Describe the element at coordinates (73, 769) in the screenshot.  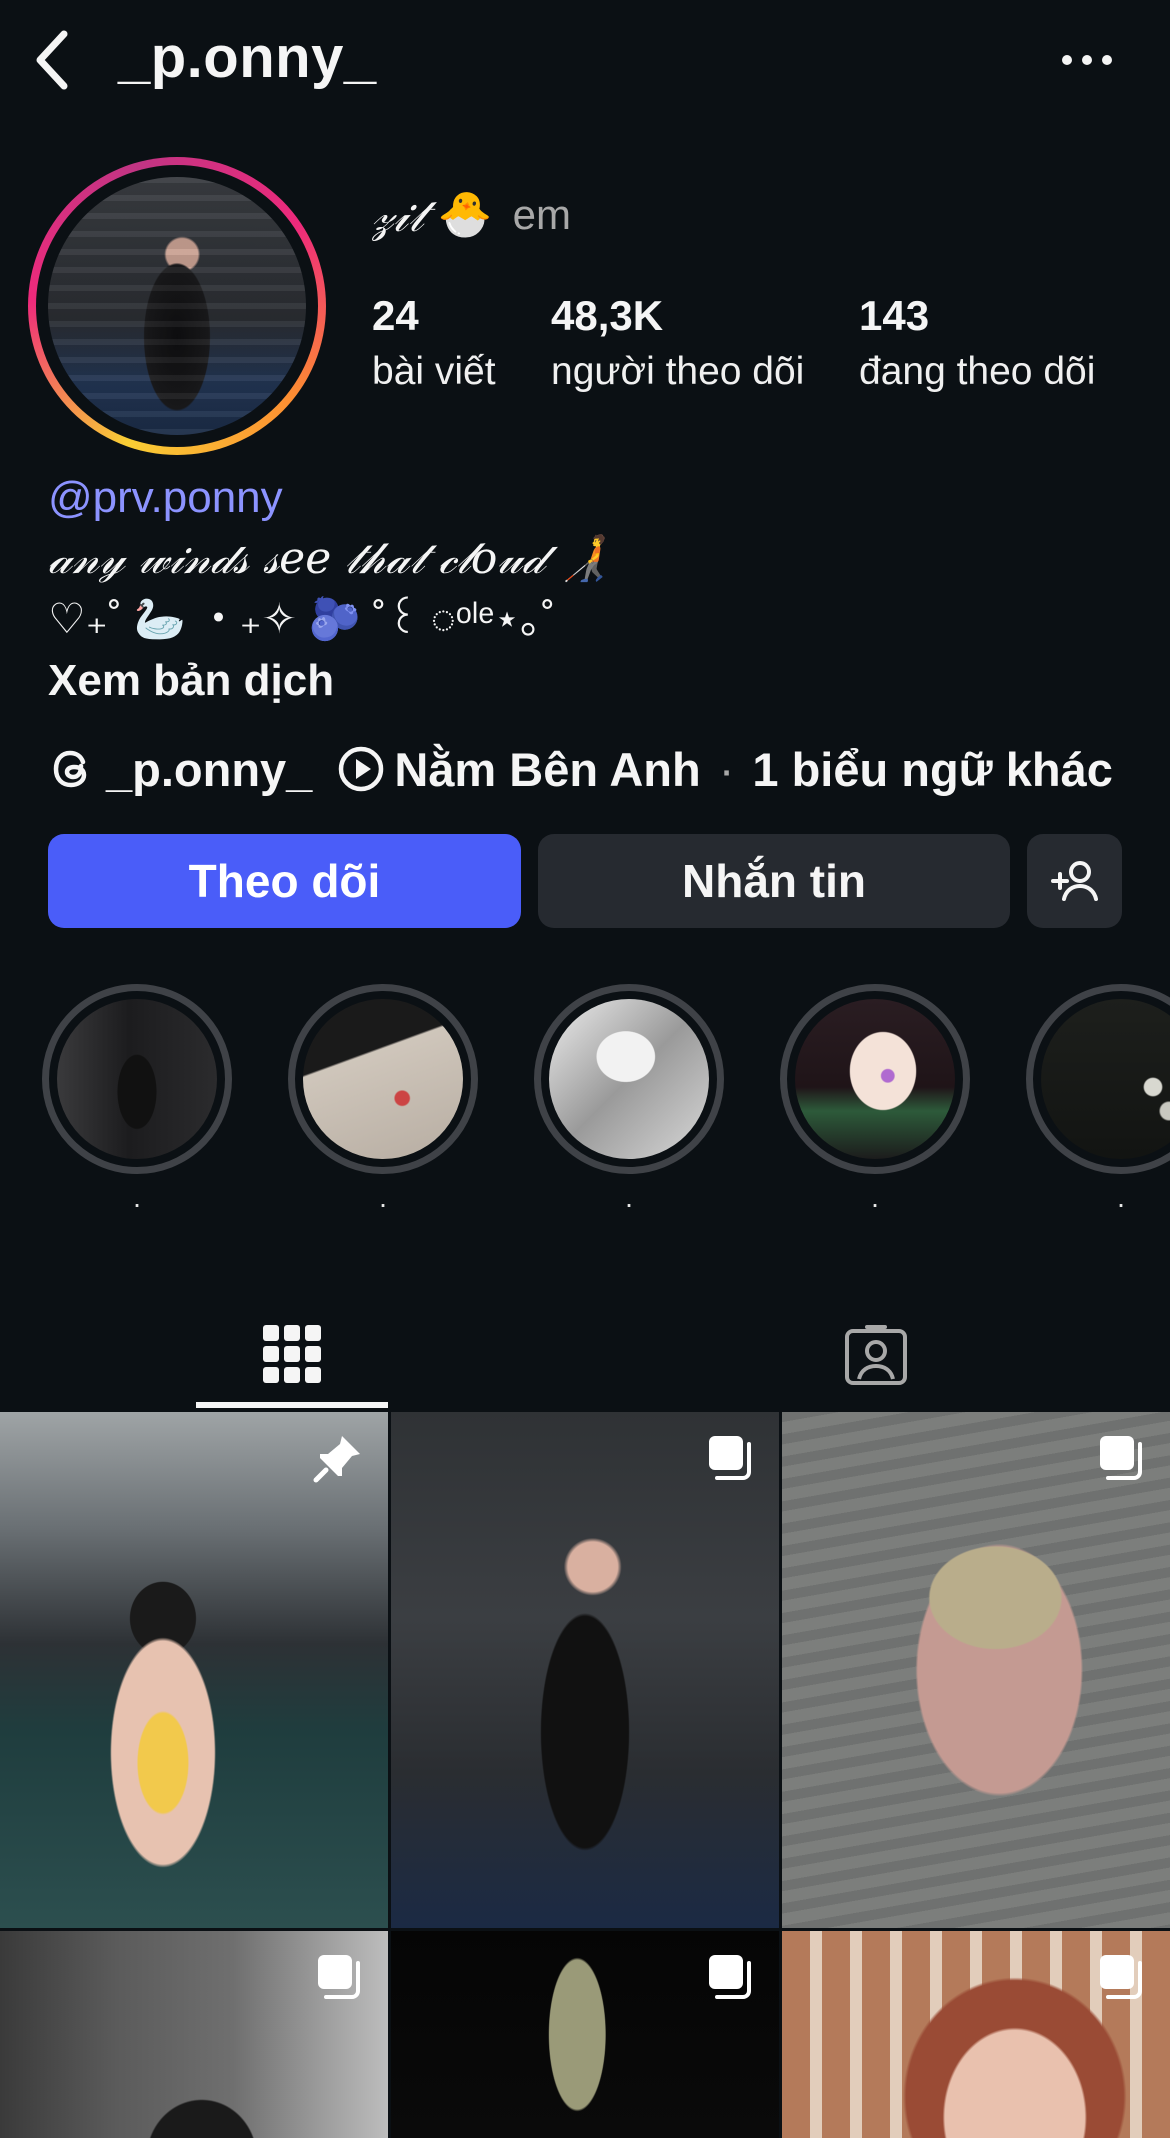
I see `threads-icon` at that location.